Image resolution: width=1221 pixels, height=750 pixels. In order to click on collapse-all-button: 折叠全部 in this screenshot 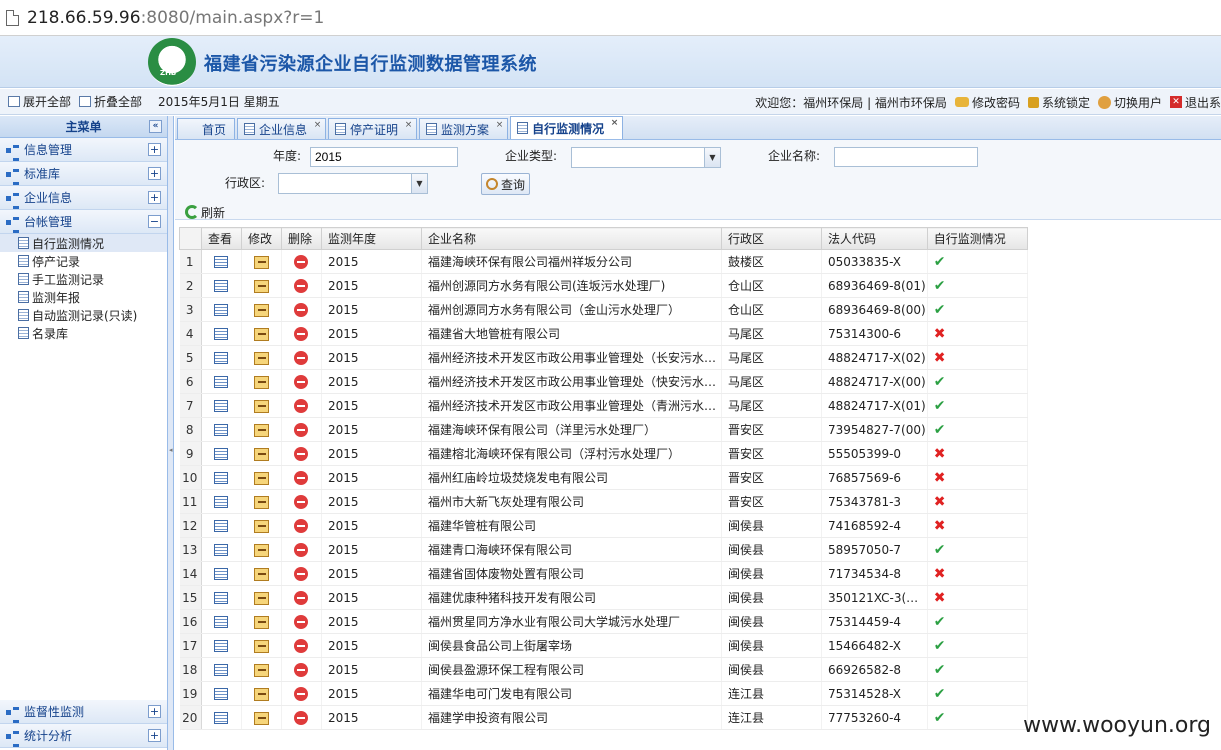, I will do `click(110, 101)`.